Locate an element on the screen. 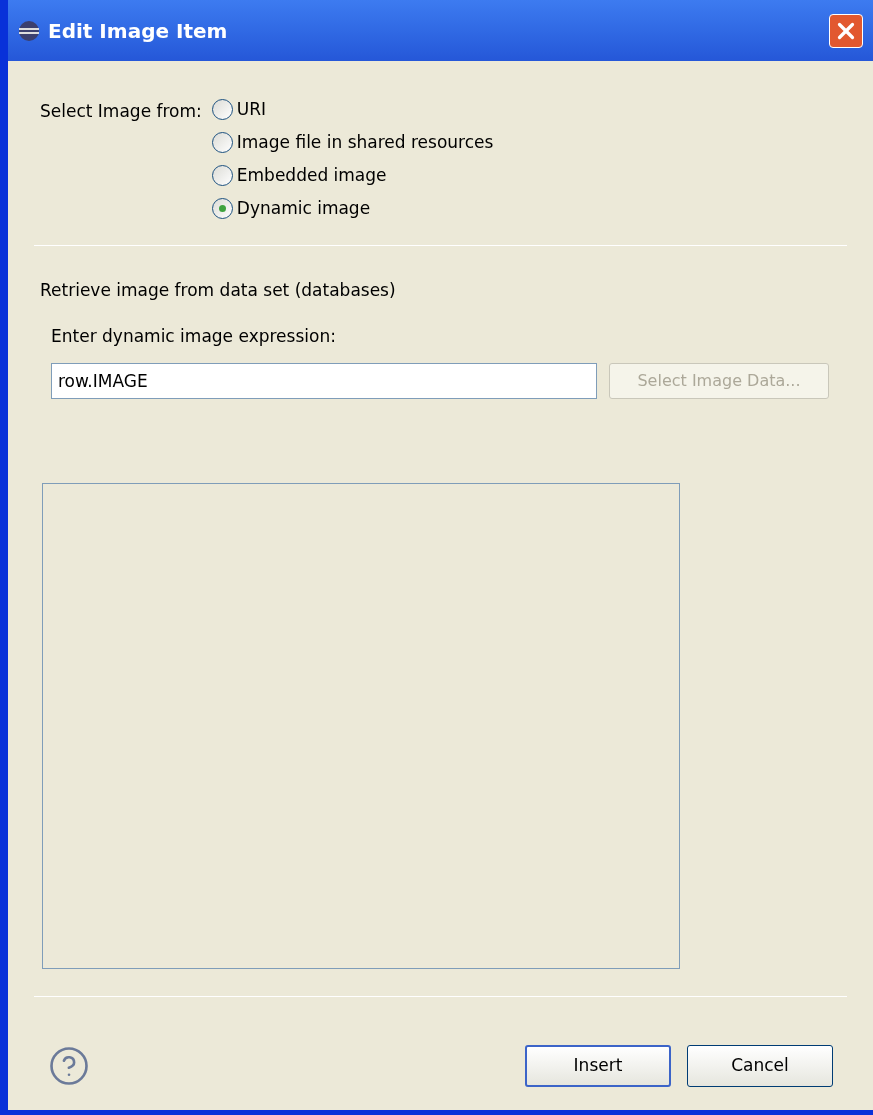 The image size is (873, 1115). radio-option: Image file in shared resources is located at coordinates (352, 142).